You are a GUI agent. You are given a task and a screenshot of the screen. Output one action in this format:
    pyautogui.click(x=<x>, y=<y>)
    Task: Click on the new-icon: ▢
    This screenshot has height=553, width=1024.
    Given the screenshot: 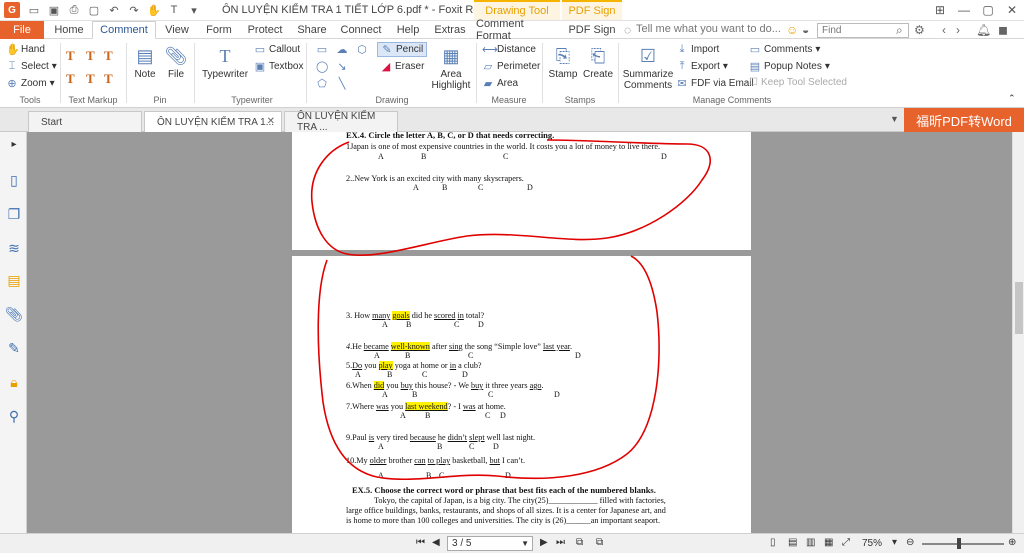 What is the action you would take?
    pyautogui.click(x=94, y=10)
    